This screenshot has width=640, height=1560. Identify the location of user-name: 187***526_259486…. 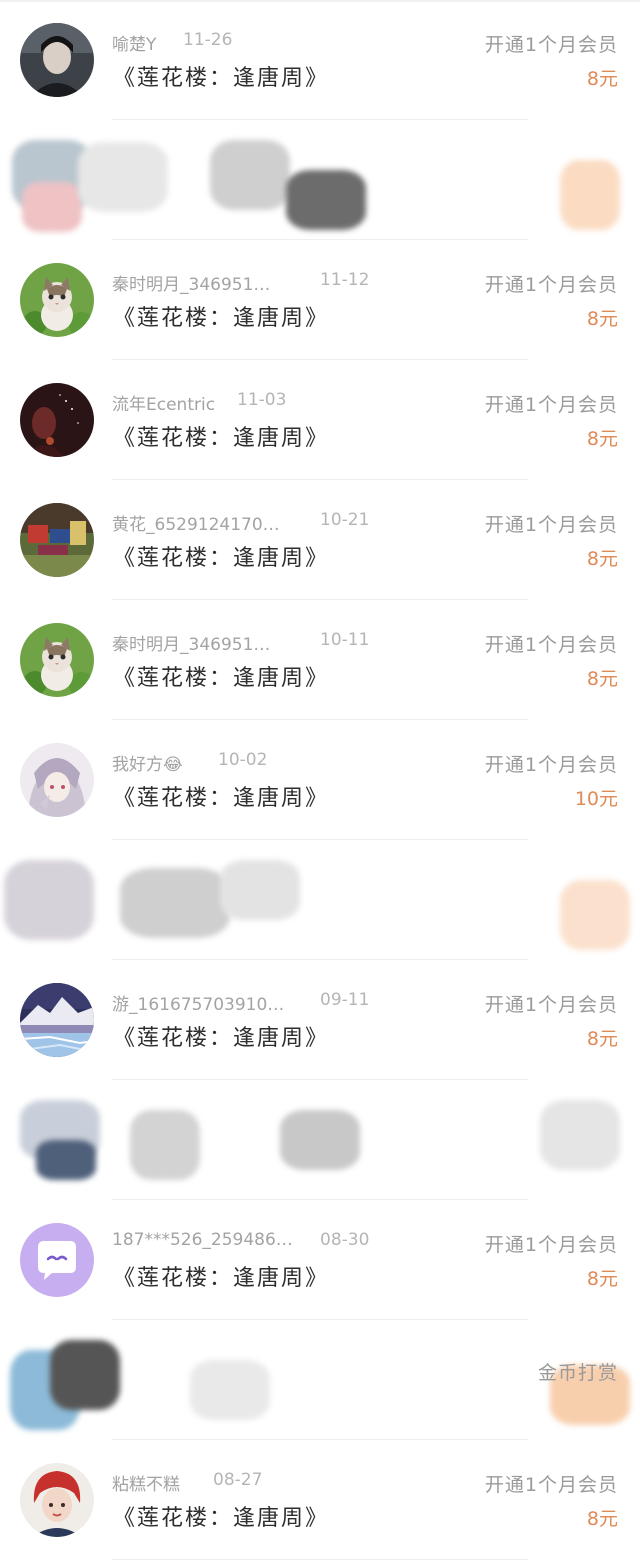
(202, 1240).